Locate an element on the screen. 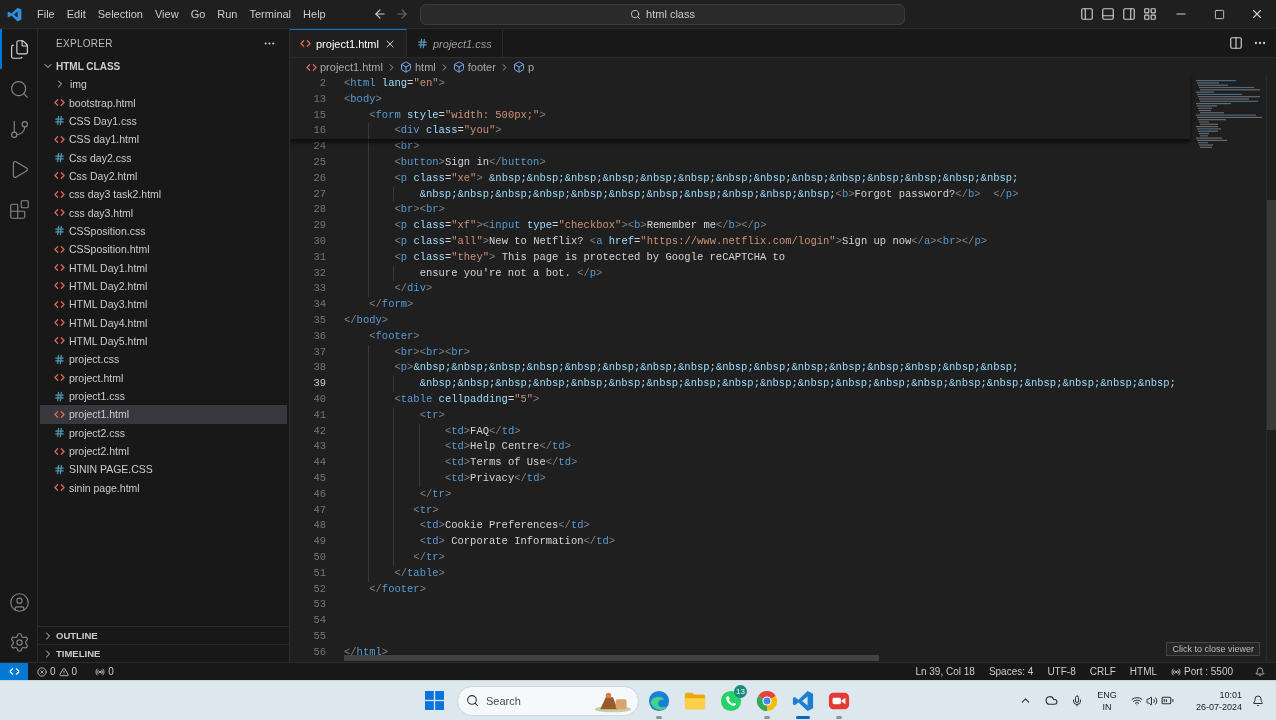 This screenshot has width=1276, height=720. tree-item: HTML Day1.html is located at coordinates (163, 267).